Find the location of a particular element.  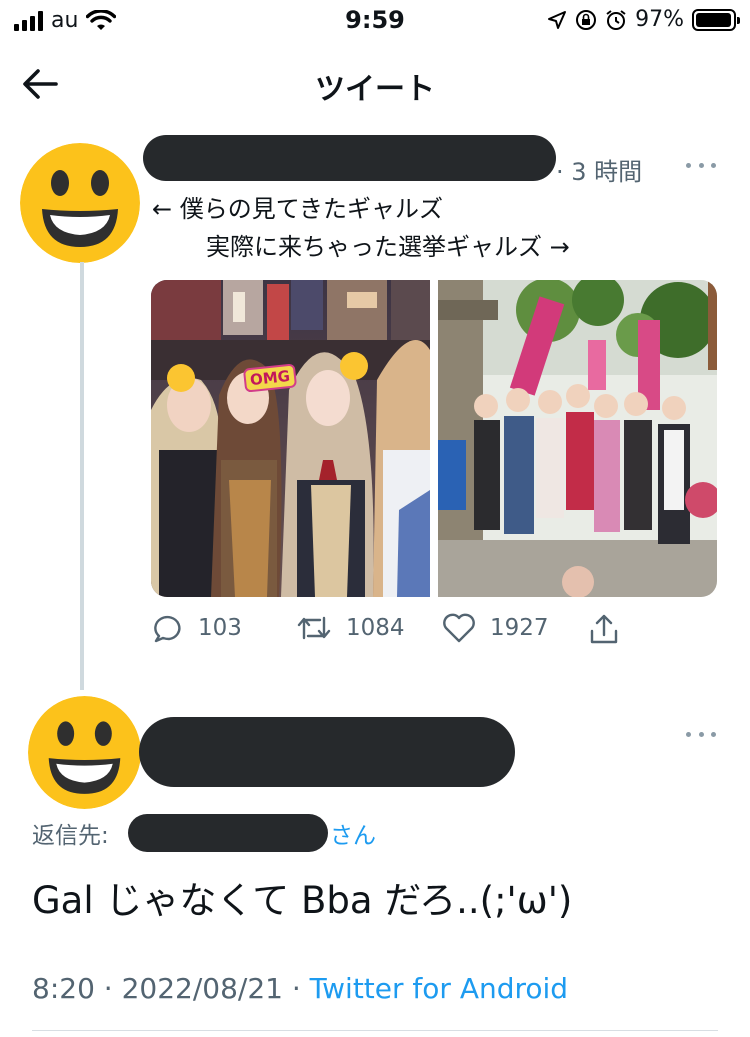

share-action is located at coordinates (604, 629).